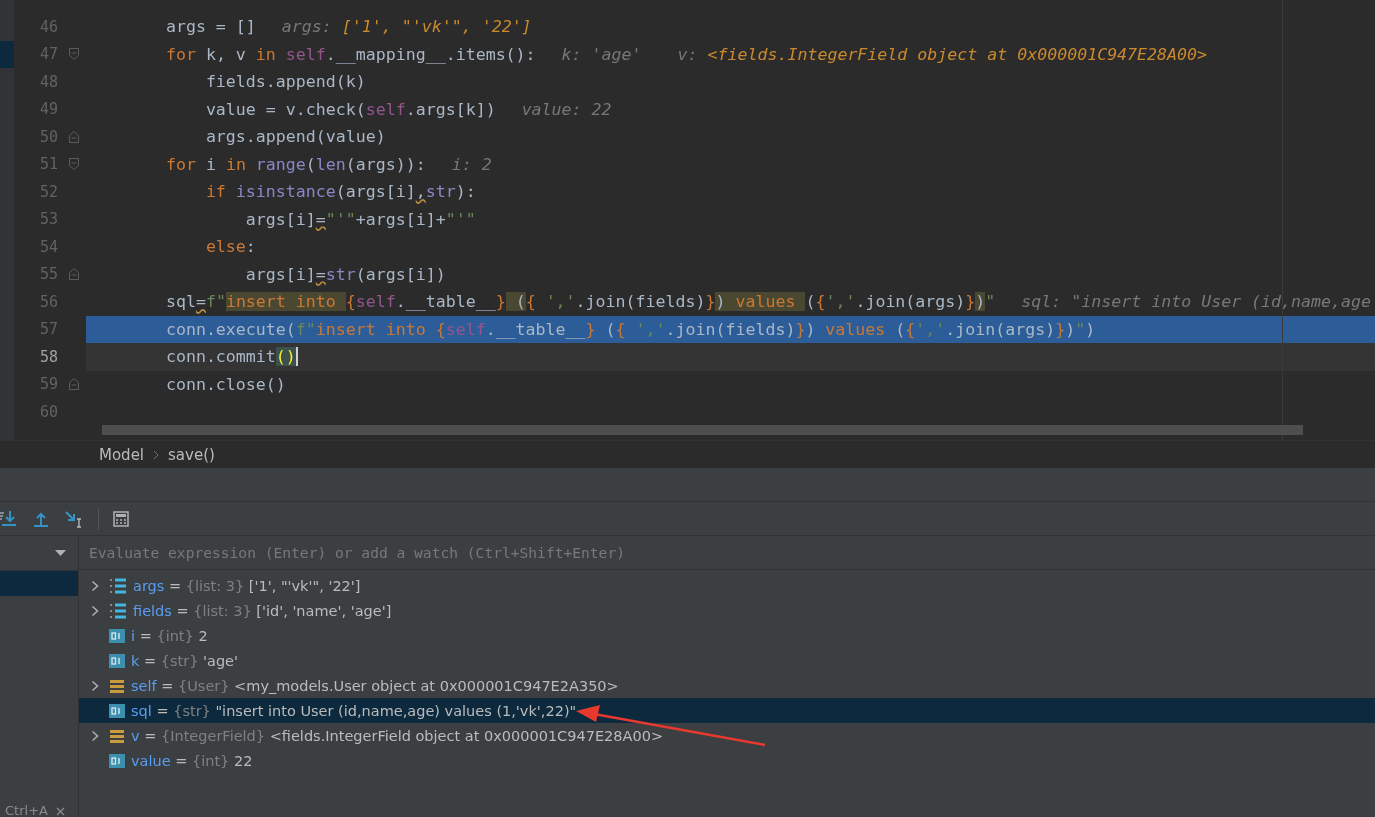  I want to click on line-number: 60, so click(48, 411).